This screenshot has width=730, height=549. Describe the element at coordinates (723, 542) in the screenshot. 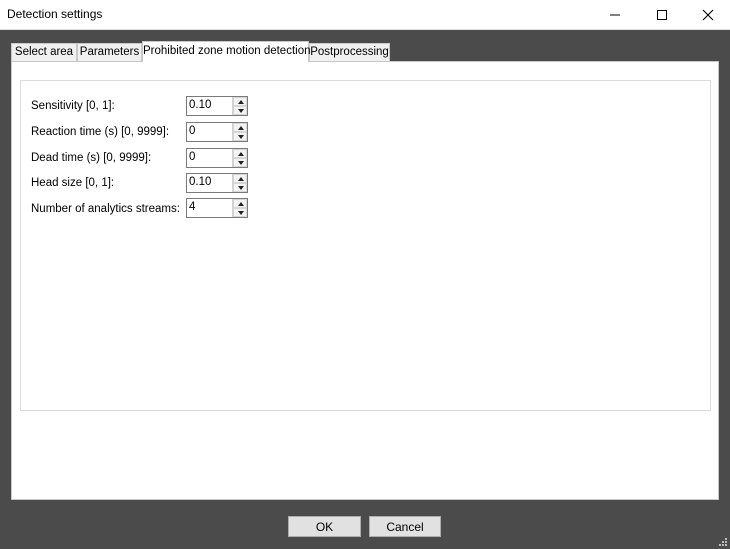

I see `resize-grip-icon` at that location.